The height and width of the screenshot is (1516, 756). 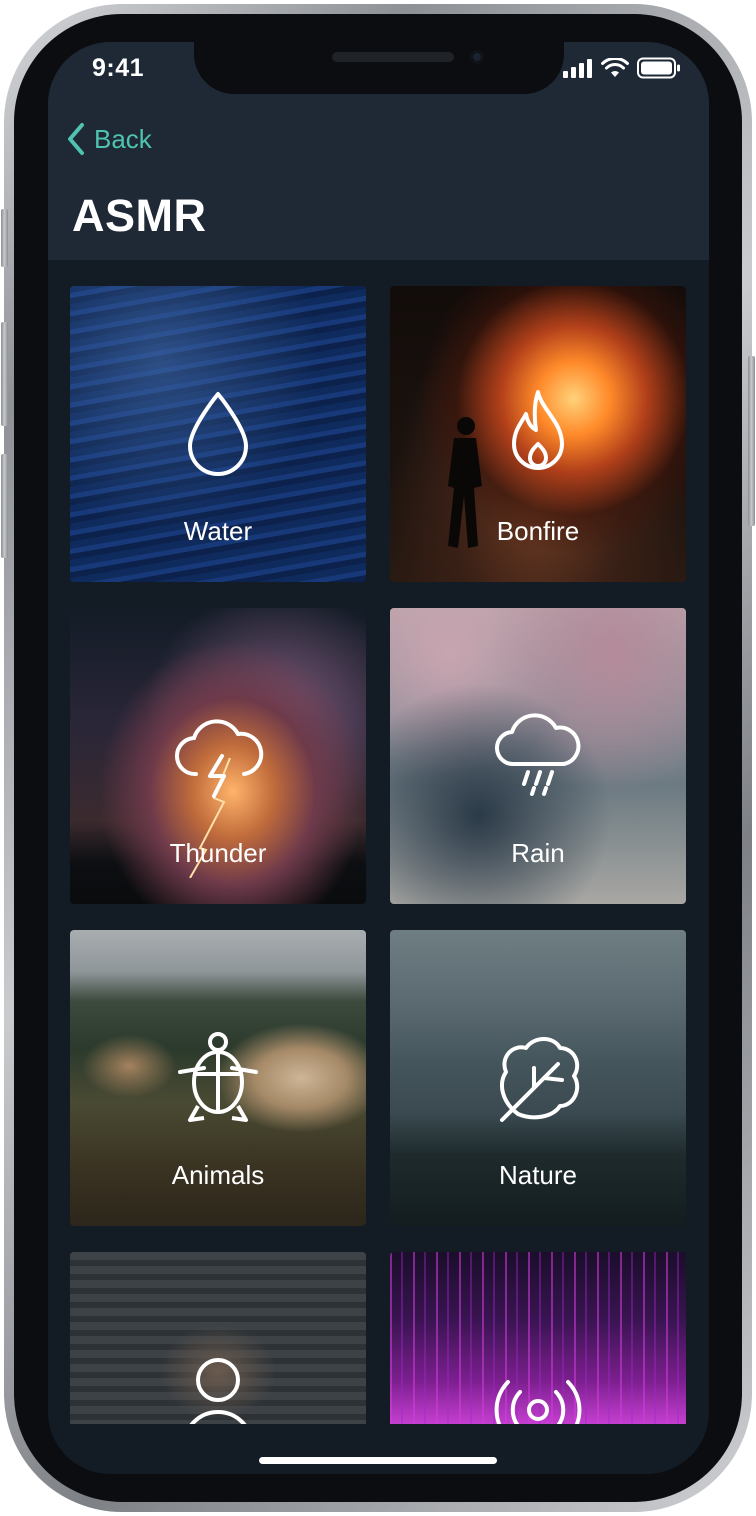 I want to click on tile-rain: Rain, so click(x=538, y=756).